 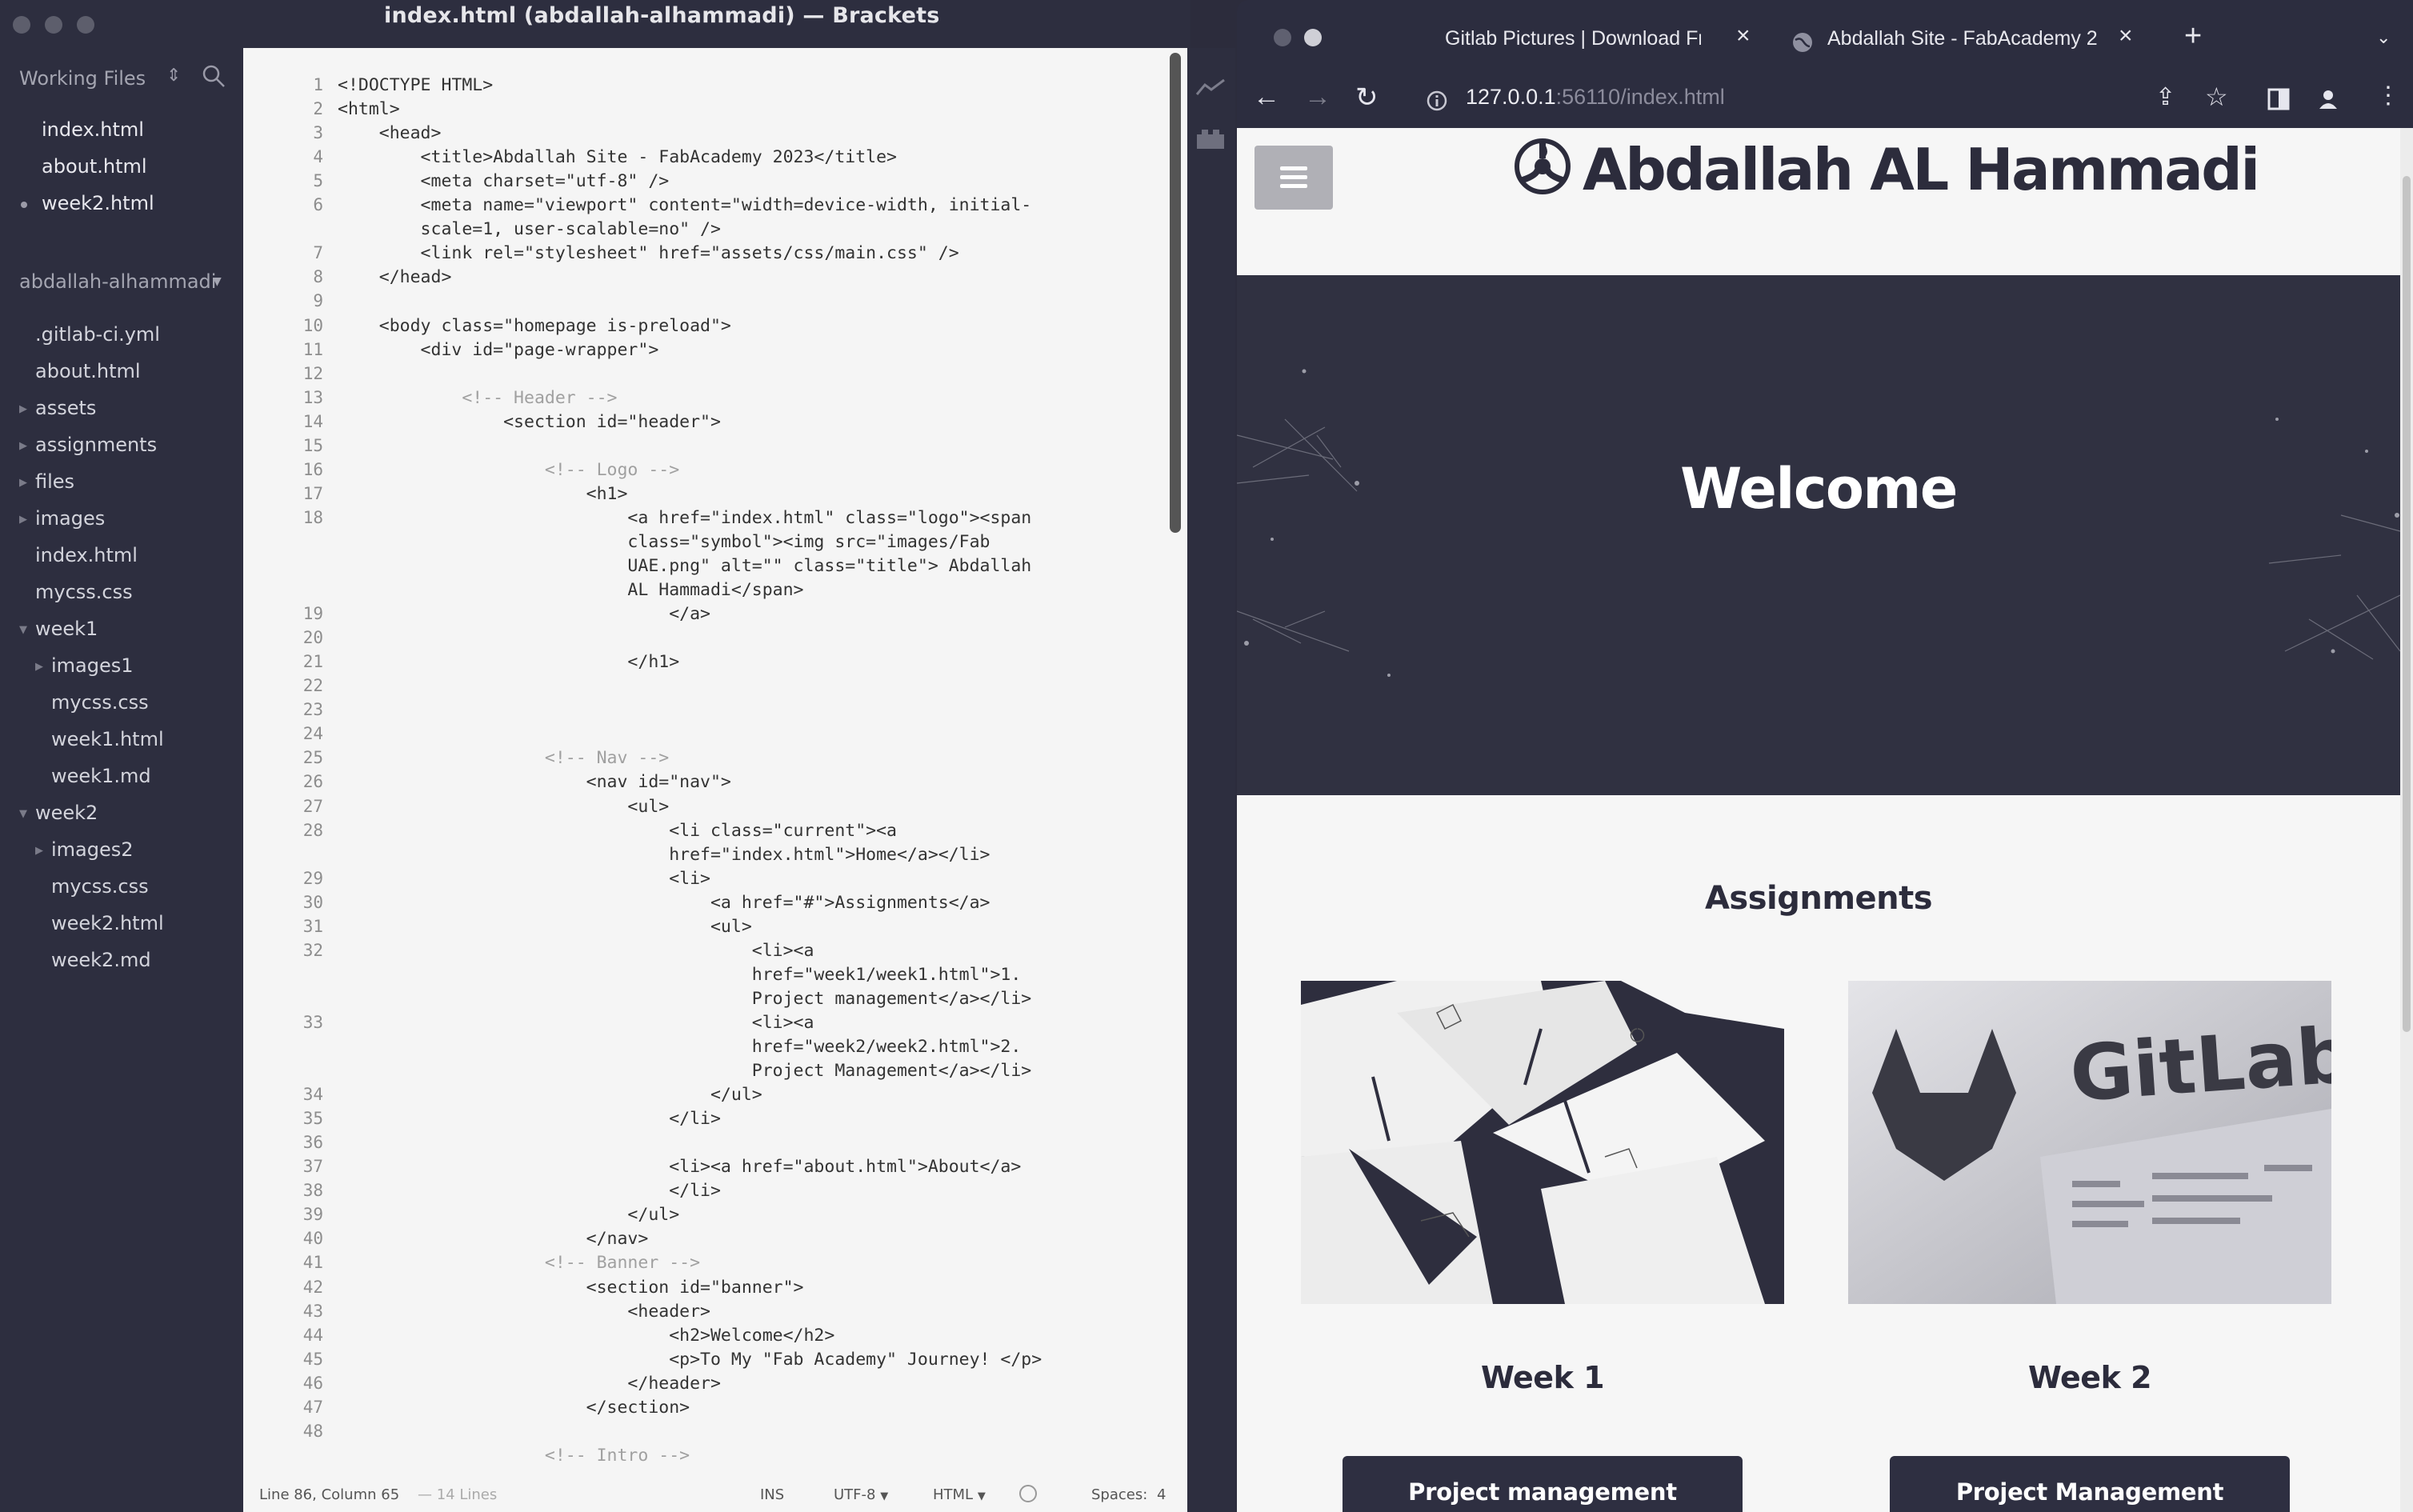 I want to click on working-file-item: week2.html, so click(x=98, y=203).